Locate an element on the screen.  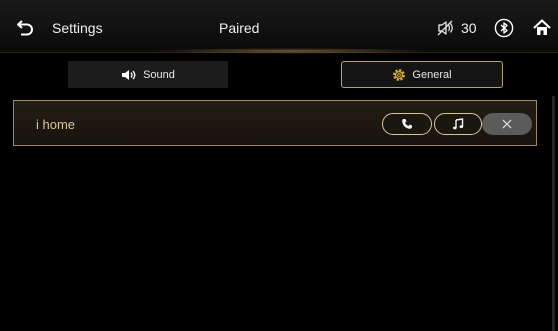
mute-icon is located at coordinates (446, 28).